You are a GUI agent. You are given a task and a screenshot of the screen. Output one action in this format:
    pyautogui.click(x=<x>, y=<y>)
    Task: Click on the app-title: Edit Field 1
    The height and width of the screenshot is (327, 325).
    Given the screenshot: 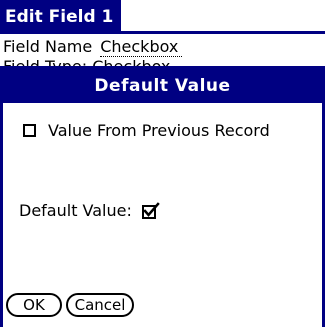 What is the action you would take?
    pyautogui.click(x=61, y=17)
    